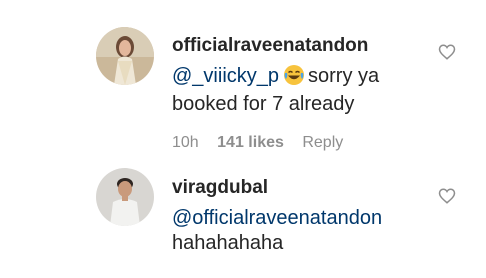 The height and width of the screenshot is (278, 486). Describe the element at coordinates (344, 76) in the screenshot. I see `comment-text: sorry ya` at that location.